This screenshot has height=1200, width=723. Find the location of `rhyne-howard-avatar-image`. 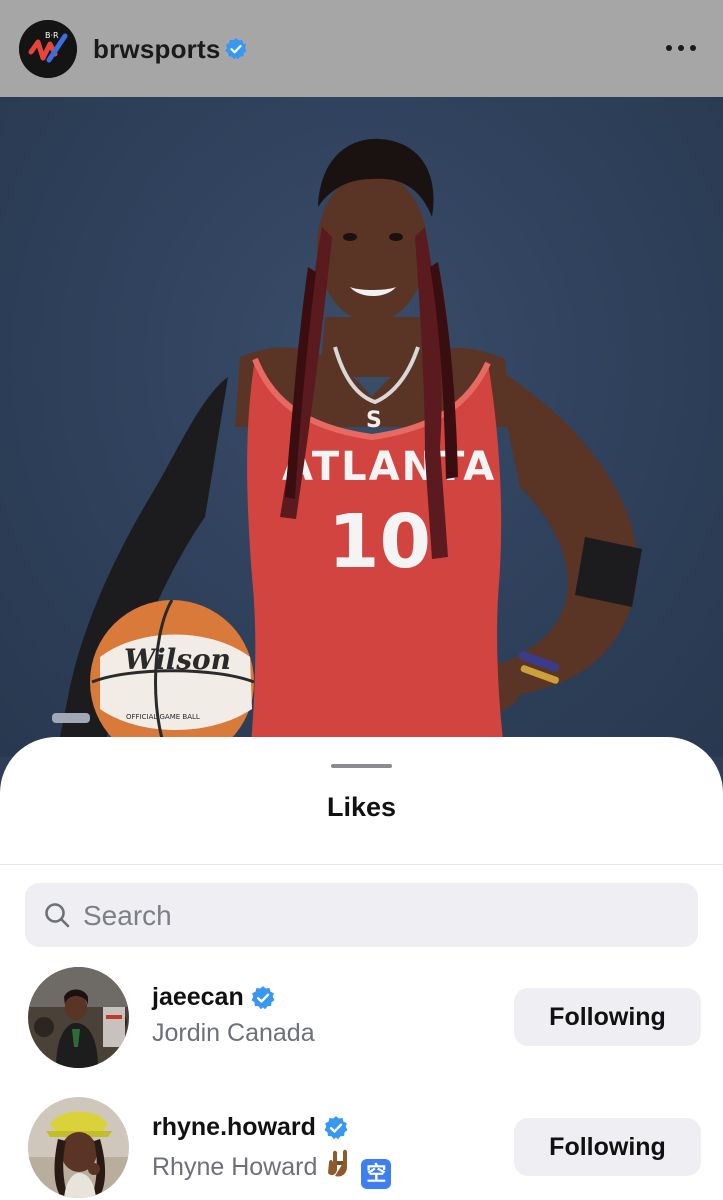

rhyne-howard-avatar-image is located at coordinates (78, 1147).